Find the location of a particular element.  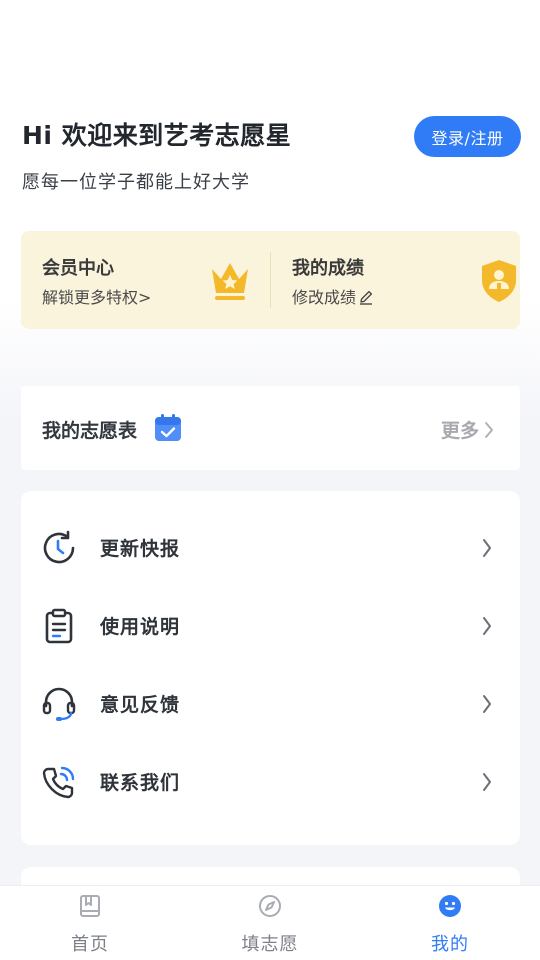

my-scores-subtitle: 修改成绩 is located at coordinates (333, 296).